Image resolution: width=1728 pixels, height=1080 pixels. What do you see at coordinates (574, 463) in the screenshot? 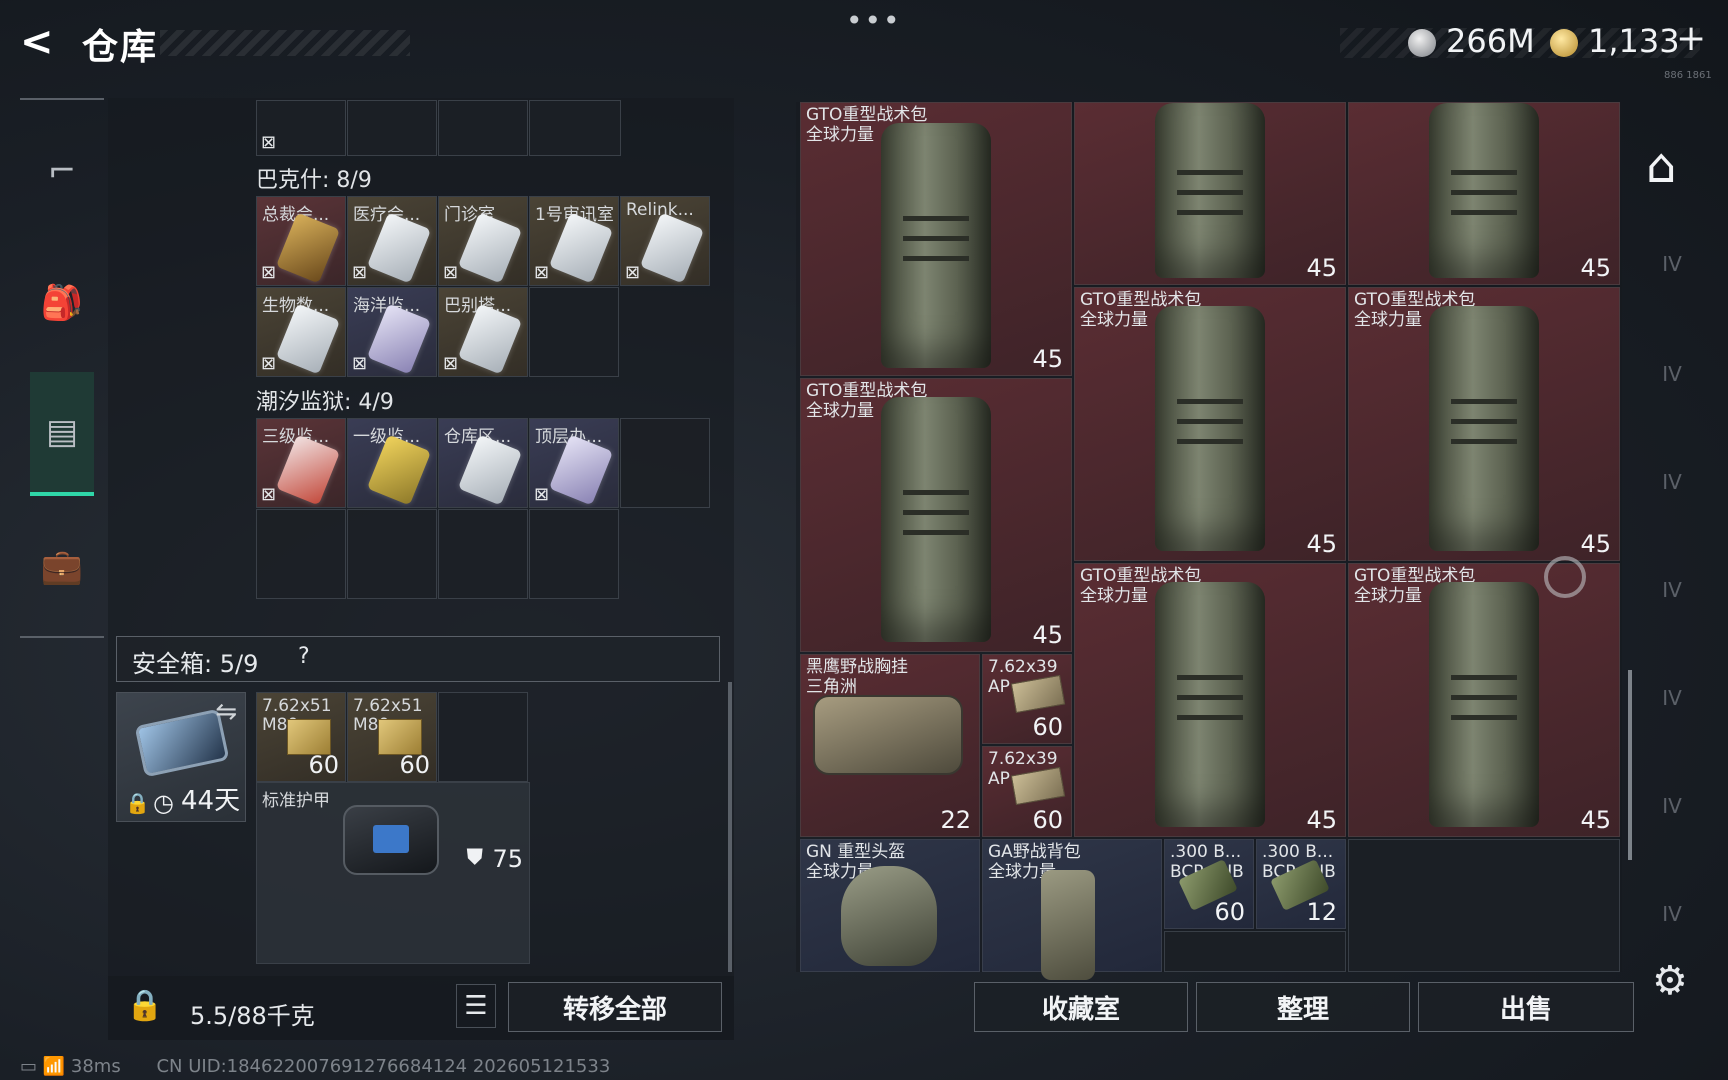
I see `keycard-item: 顶层办...⊠` at bounding box center [574, 463].